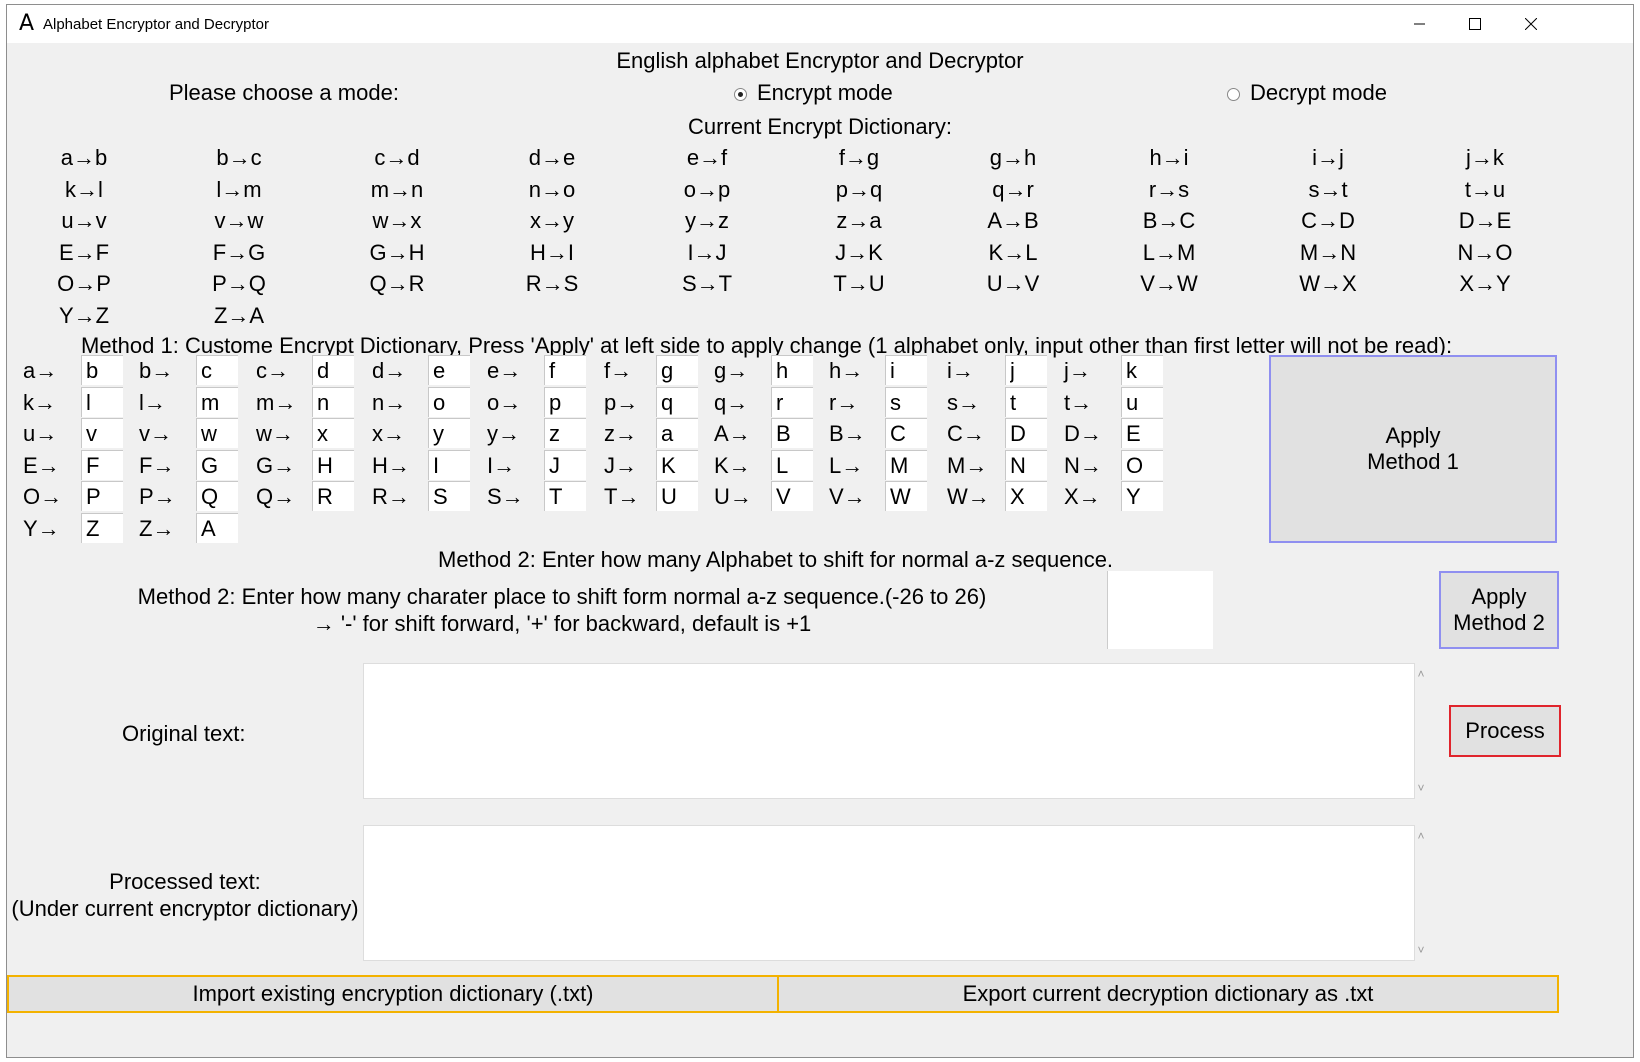 The image size is (1640, 1062). I want to click on close-button, so click(1531, 24).